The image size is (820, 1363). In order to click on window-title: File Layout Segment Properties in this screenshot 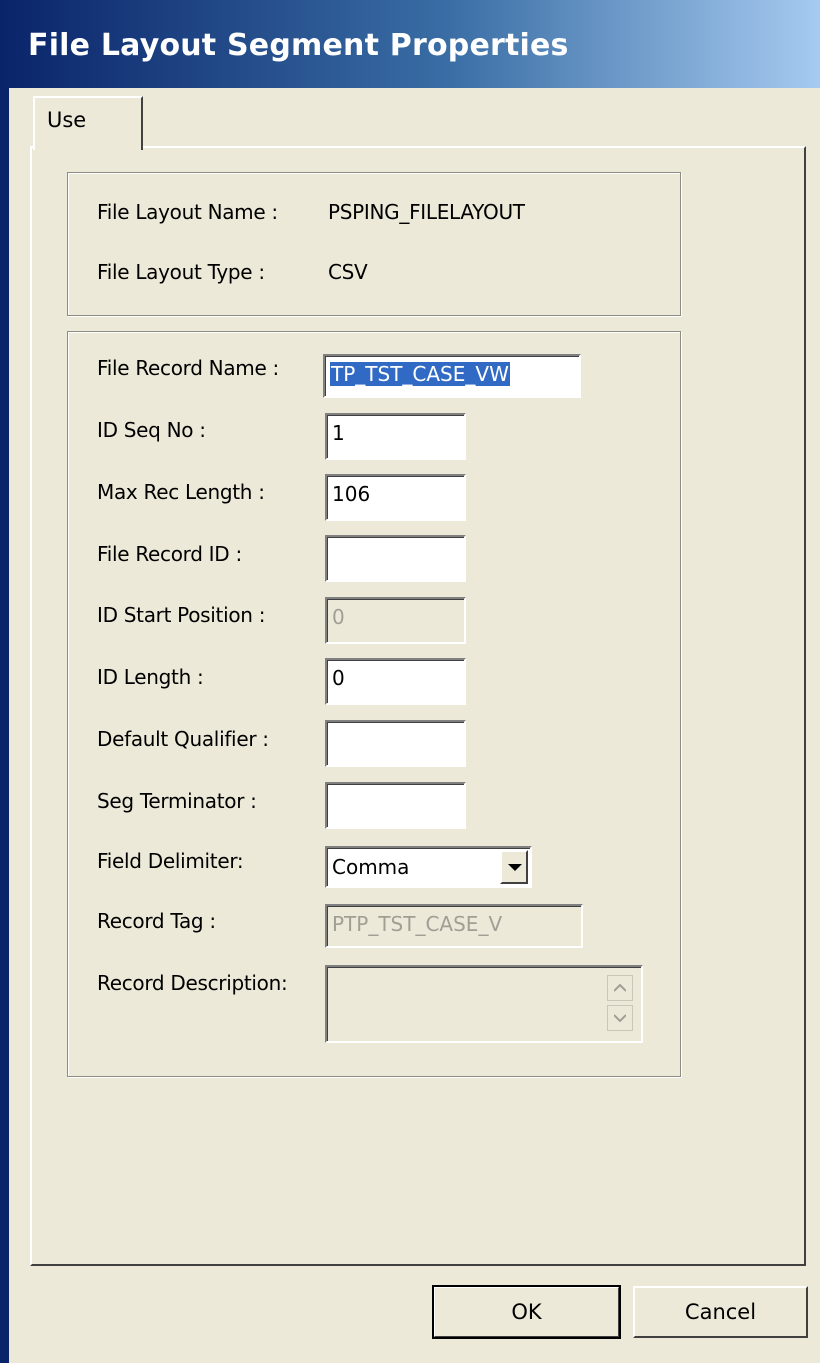, I will do `click(298, 45)`.